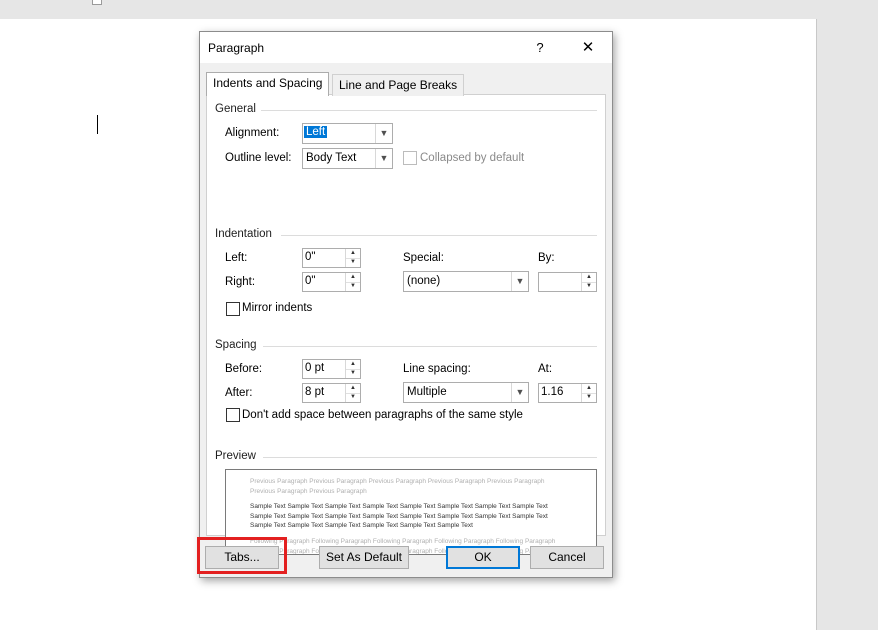 This screenshot has height=630, width=878. Describe the element at coordinates (406, 47) in the screenshot. I see `dialog-titlebar: Paragraph ? ✕` at that location.